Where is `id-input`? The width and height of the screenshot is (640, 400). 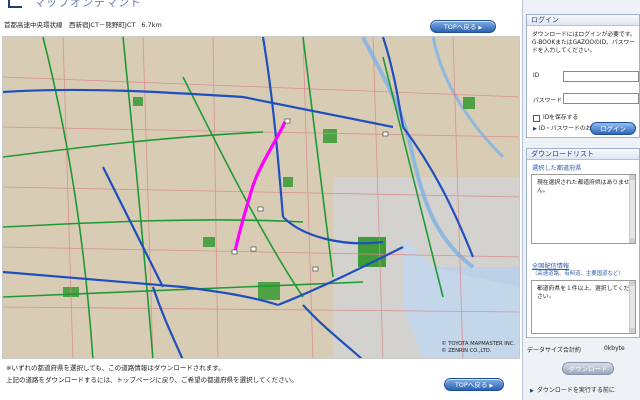 id-input is located at coordinates (601, 76).